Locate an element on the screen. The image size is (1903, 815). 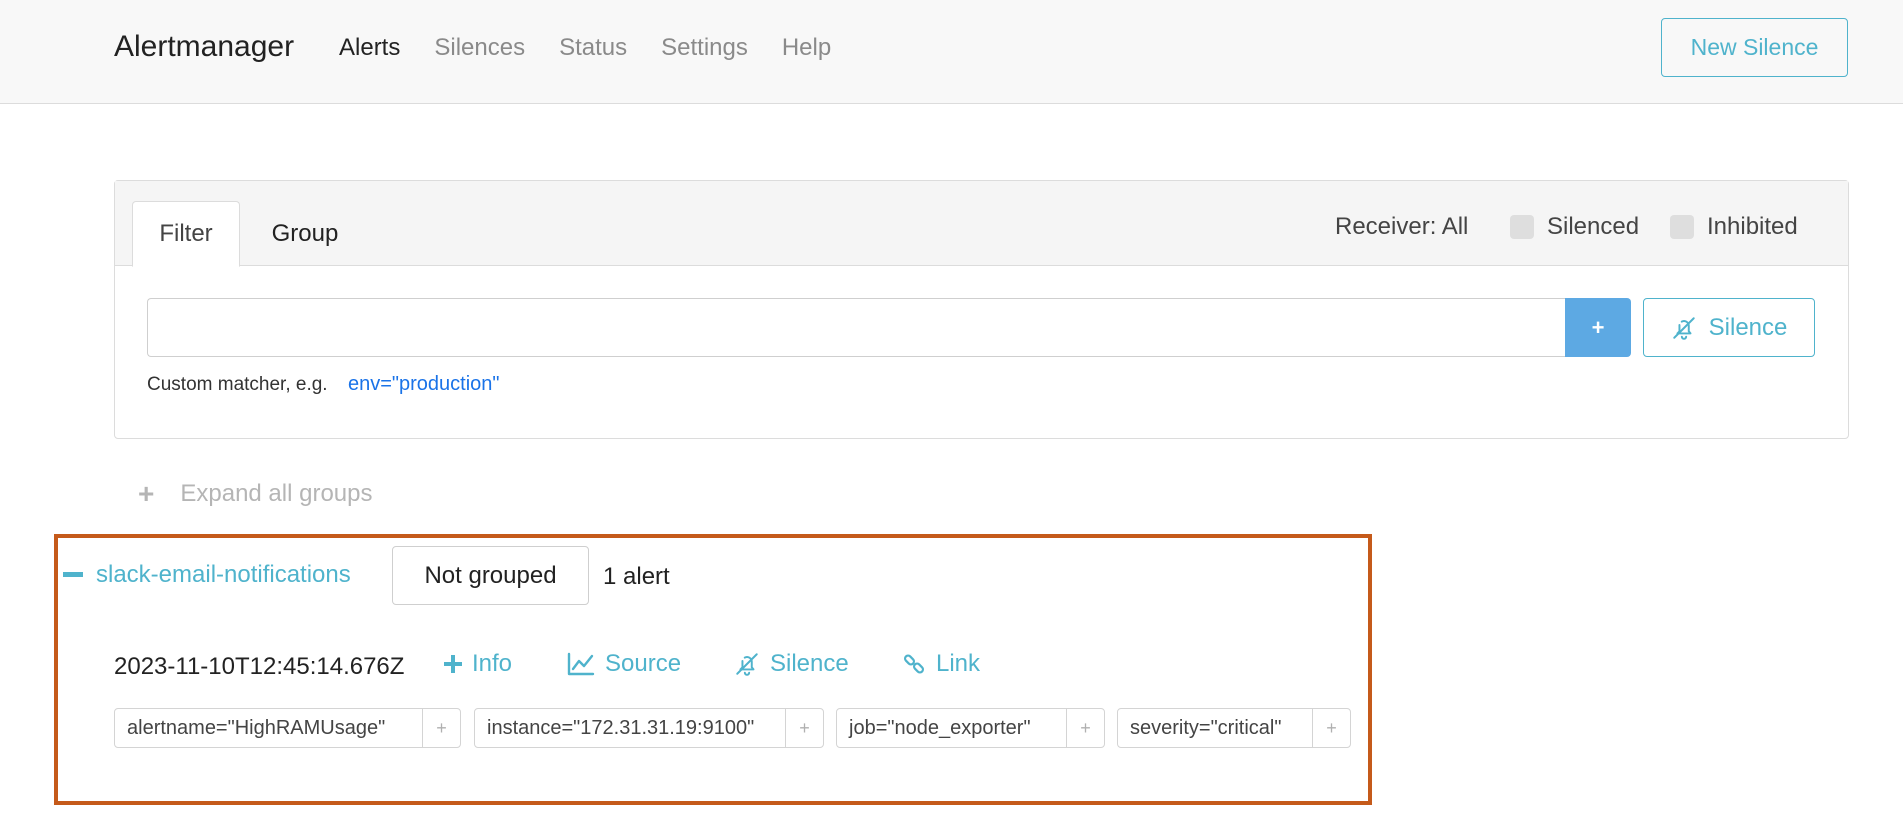
info-label: Info is located at coordinates (492, 663).